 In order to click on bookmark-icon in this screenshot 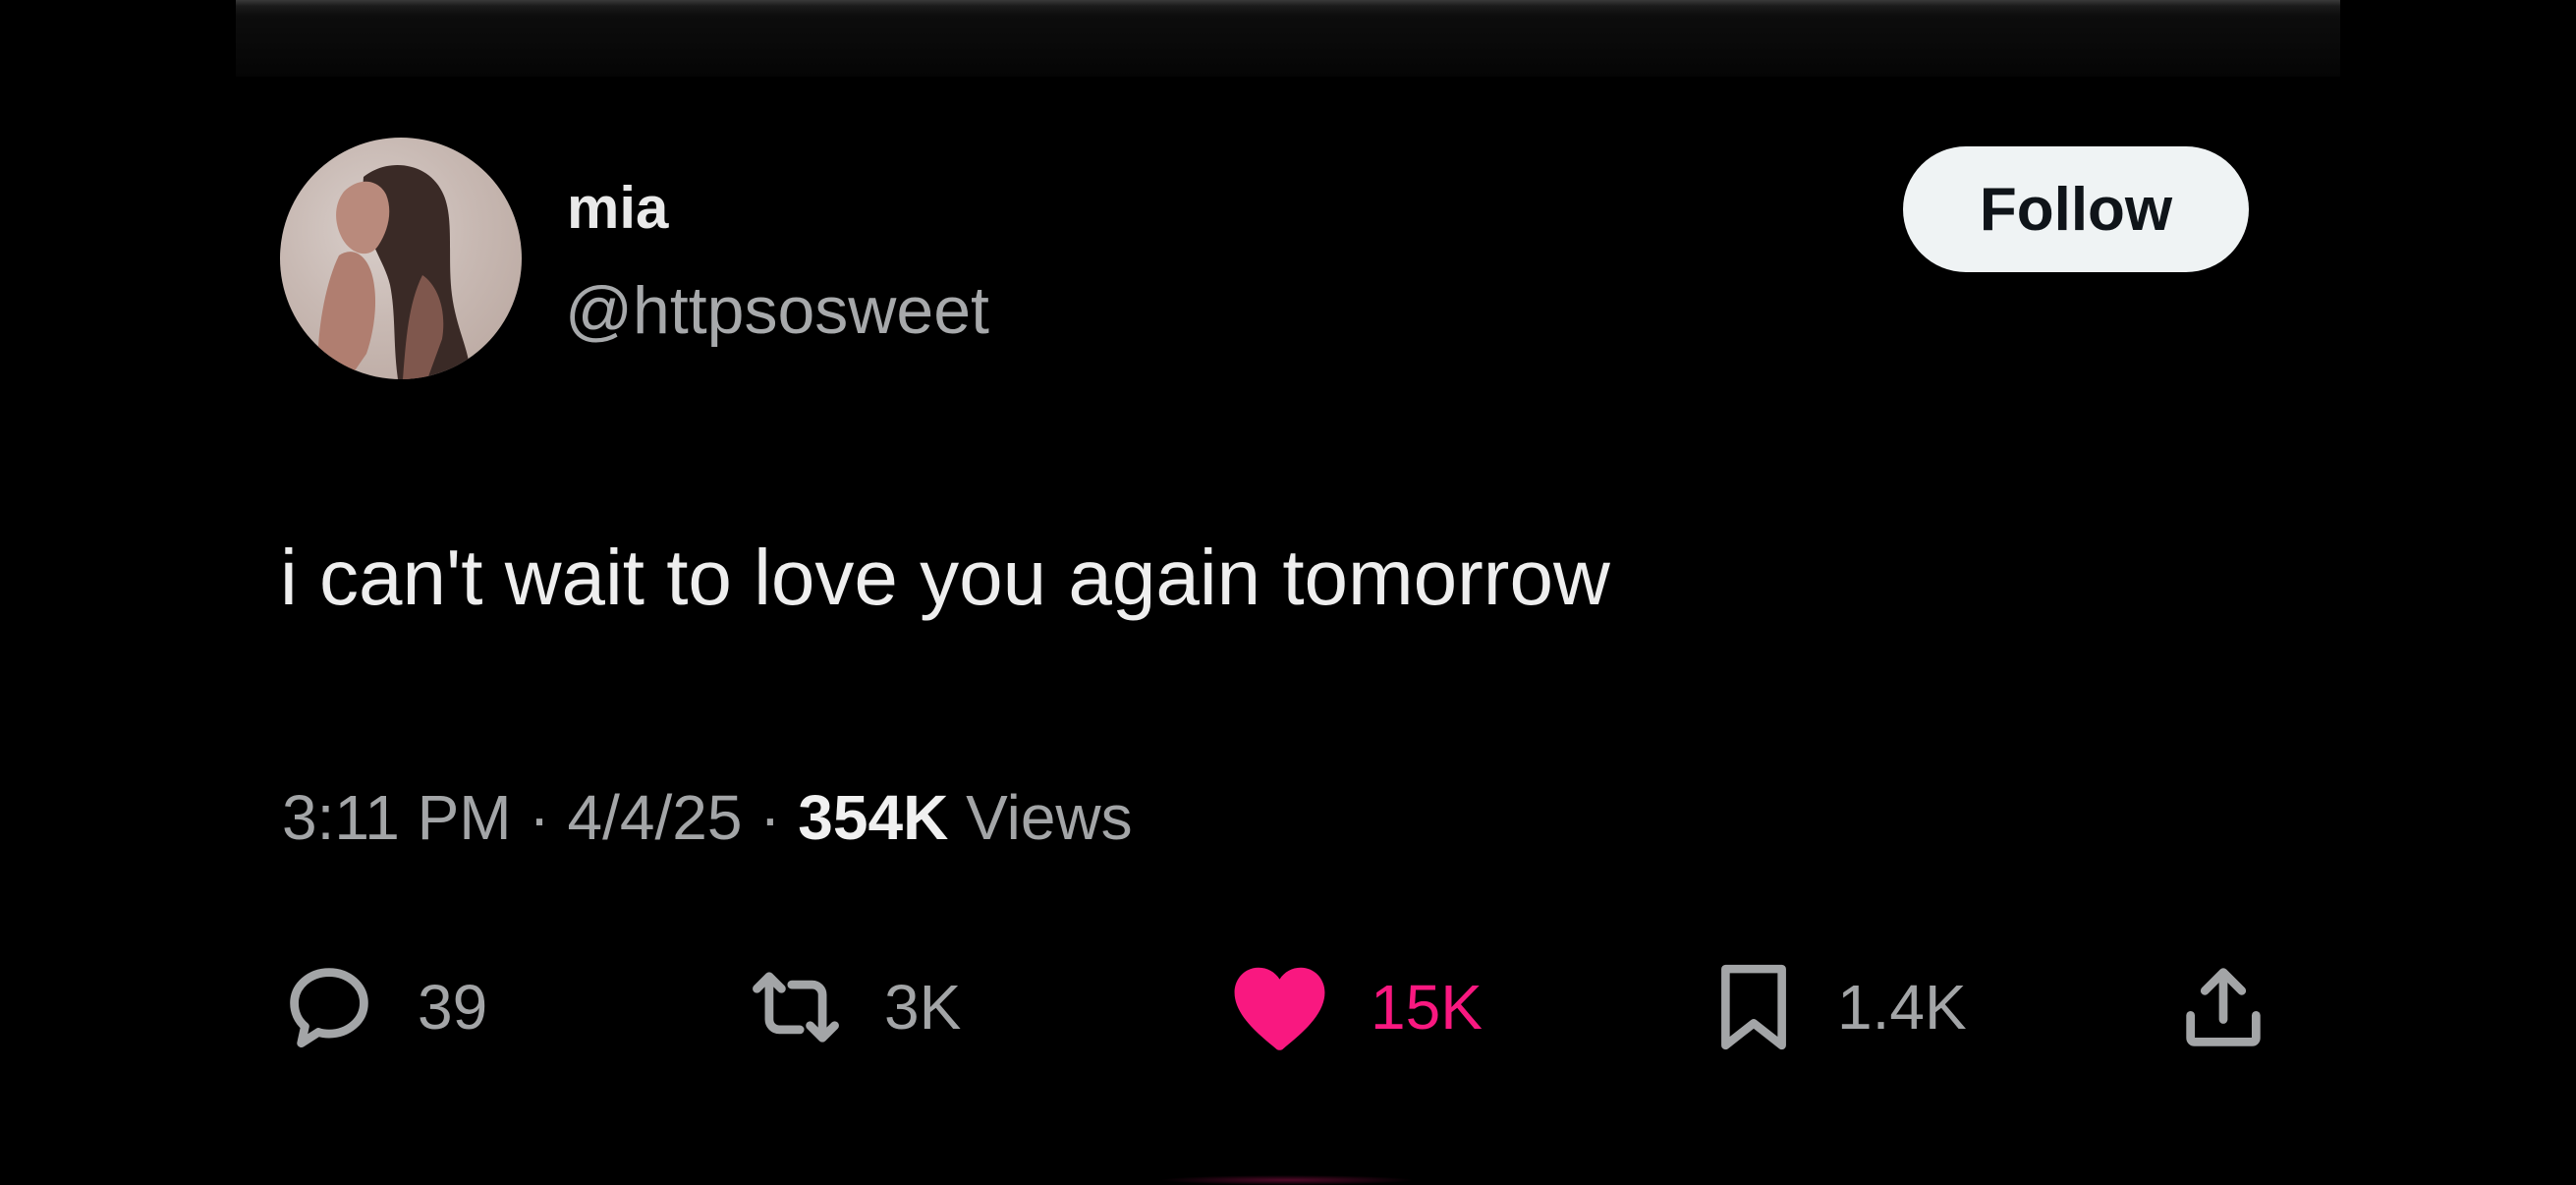, I will do `click(1753, 1007)`.